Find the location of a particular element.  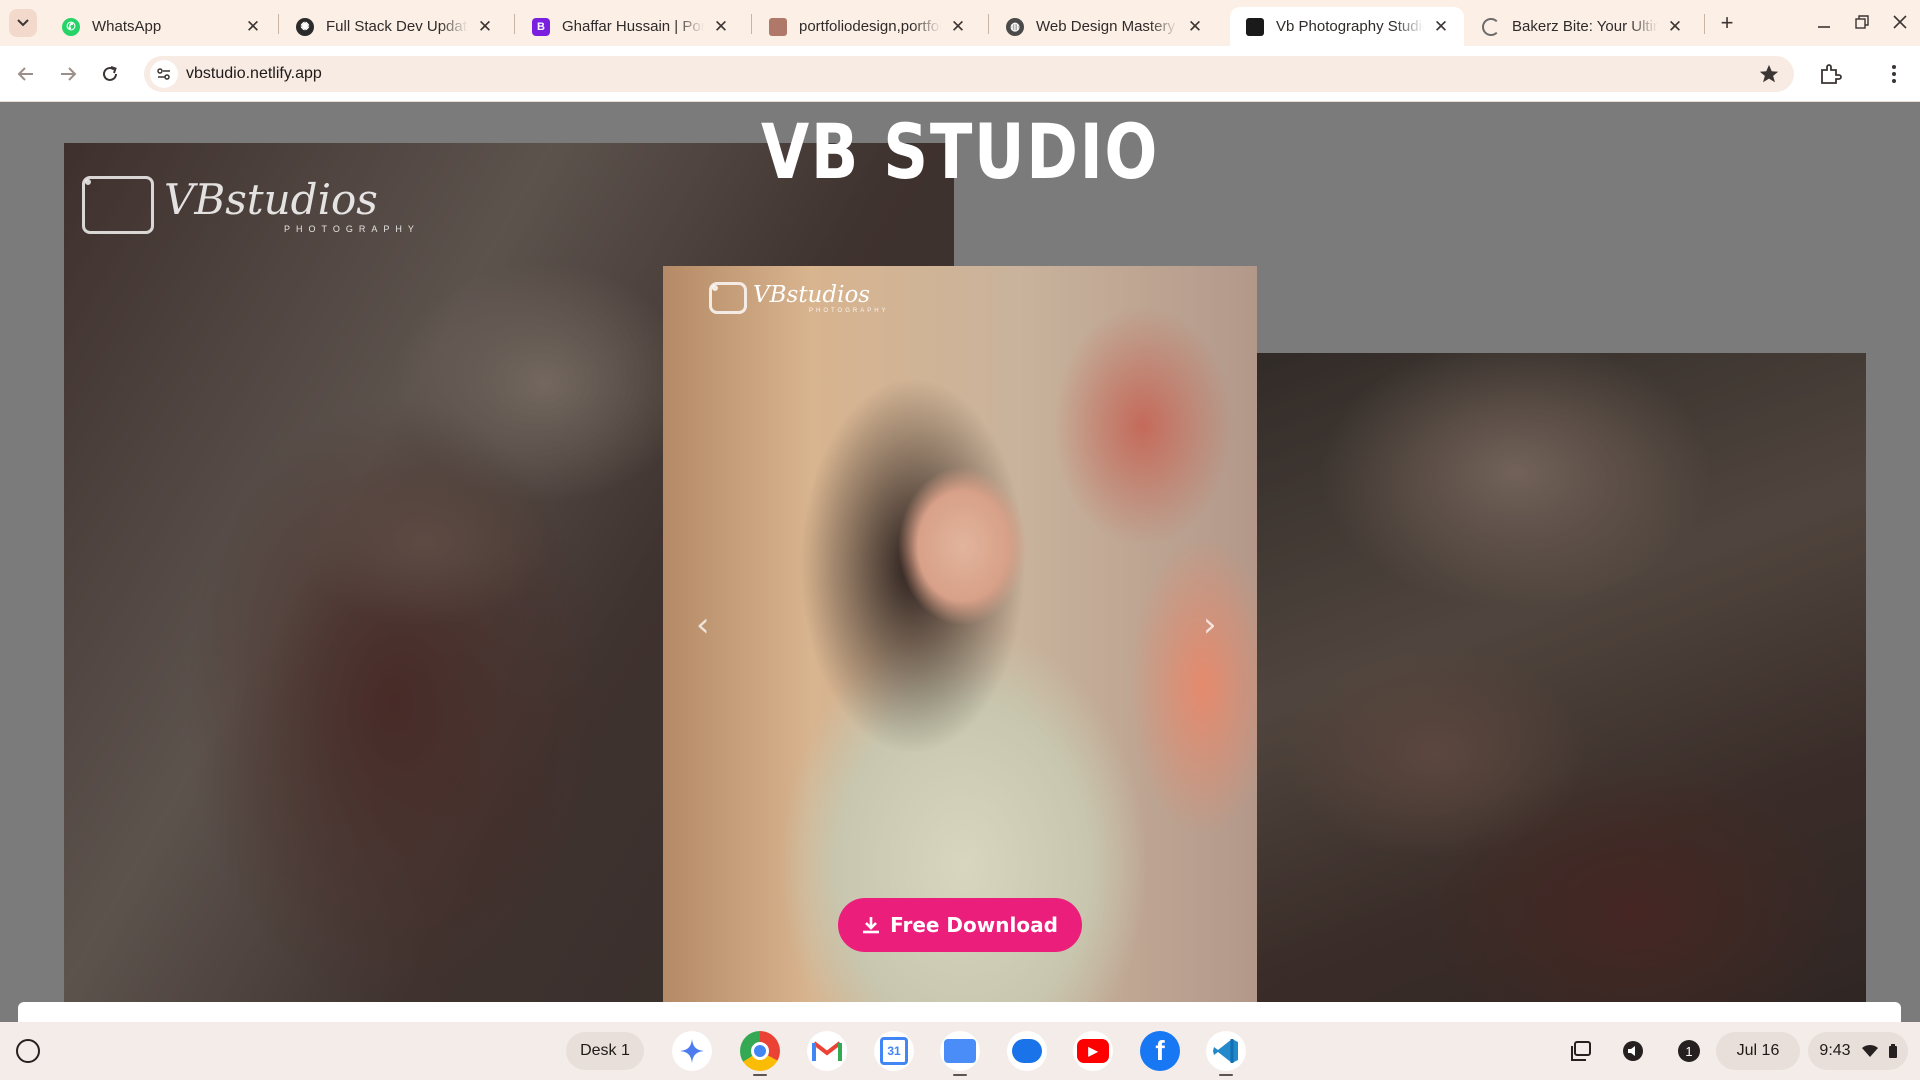

bookmark-star-icon is located at coordinates (1769, 74).